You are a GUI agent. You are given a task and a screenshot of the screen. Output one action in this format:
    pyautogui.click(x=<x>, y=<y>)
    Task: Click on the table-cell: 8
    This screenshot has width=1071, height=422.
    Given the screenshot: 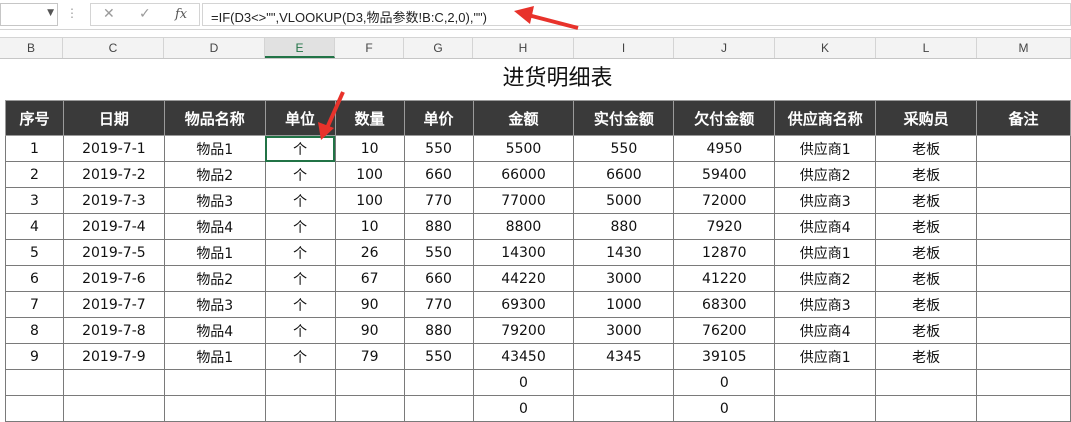 What is the action you would take?
    pyautogui.click(x=34, y=330)
    